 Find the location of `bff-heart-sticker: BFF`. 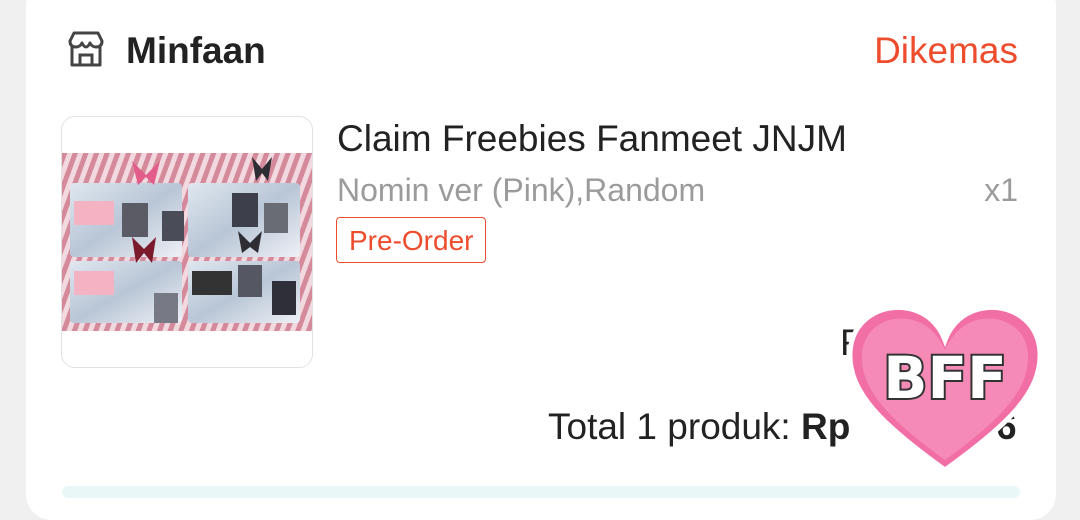

bff-heart-sticker: BFF is located at coordinates (945, 388).